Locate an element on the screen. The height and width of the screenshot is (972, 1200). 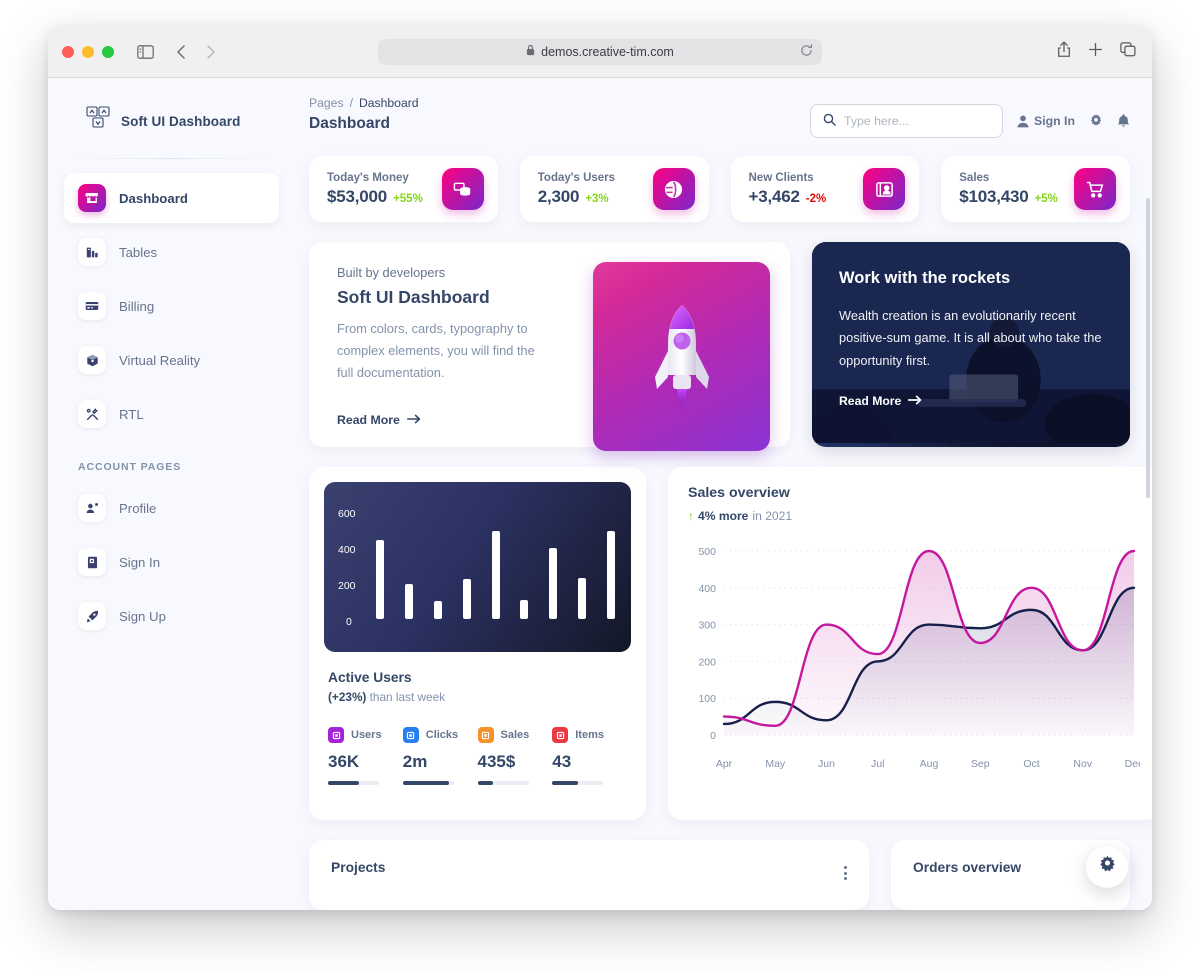
active-users-delta: (+23%) is located at coordinates (347, 697).